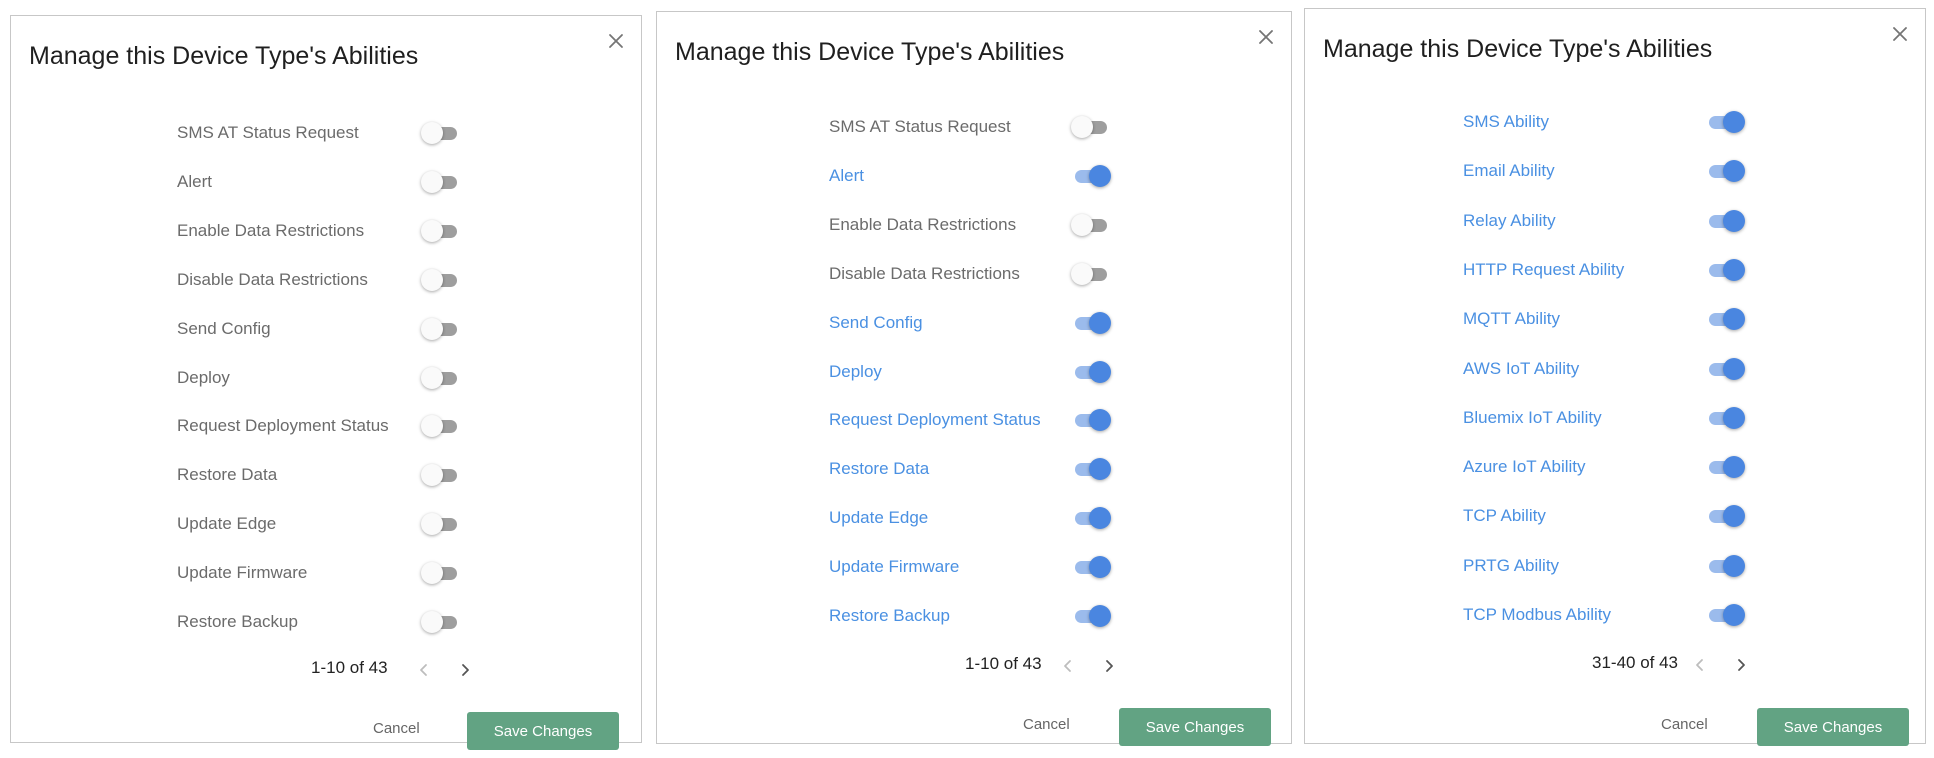 The height and width of the screenshot is (758, 1934). What do you see at coordinates (1606, 467) in the screenshot?
I see `ability-row: Azure IoT Ability` at bounding box center [1606, 467].